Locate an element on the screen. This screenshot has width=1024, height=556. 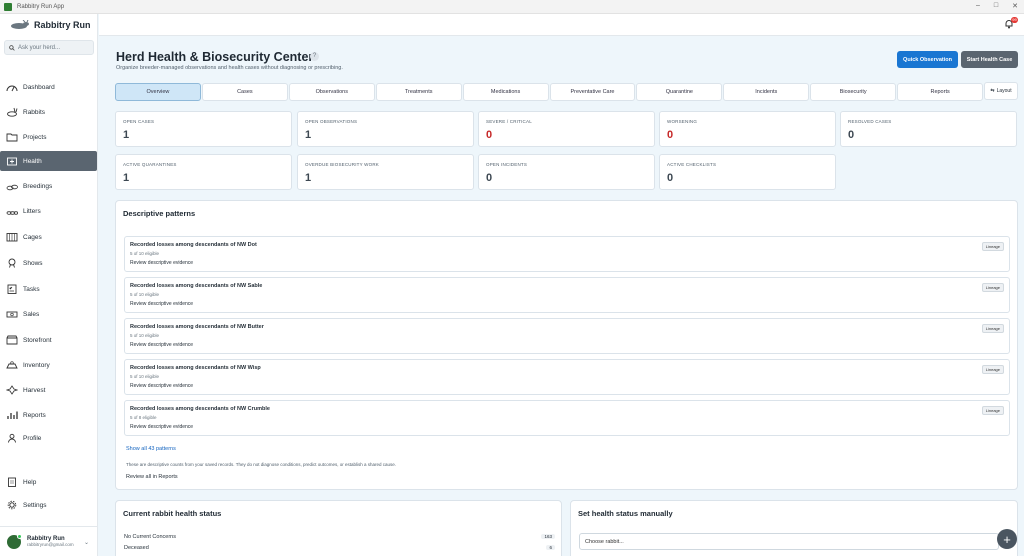
close-icon: ✕ is located at coordinates (1015, 6).